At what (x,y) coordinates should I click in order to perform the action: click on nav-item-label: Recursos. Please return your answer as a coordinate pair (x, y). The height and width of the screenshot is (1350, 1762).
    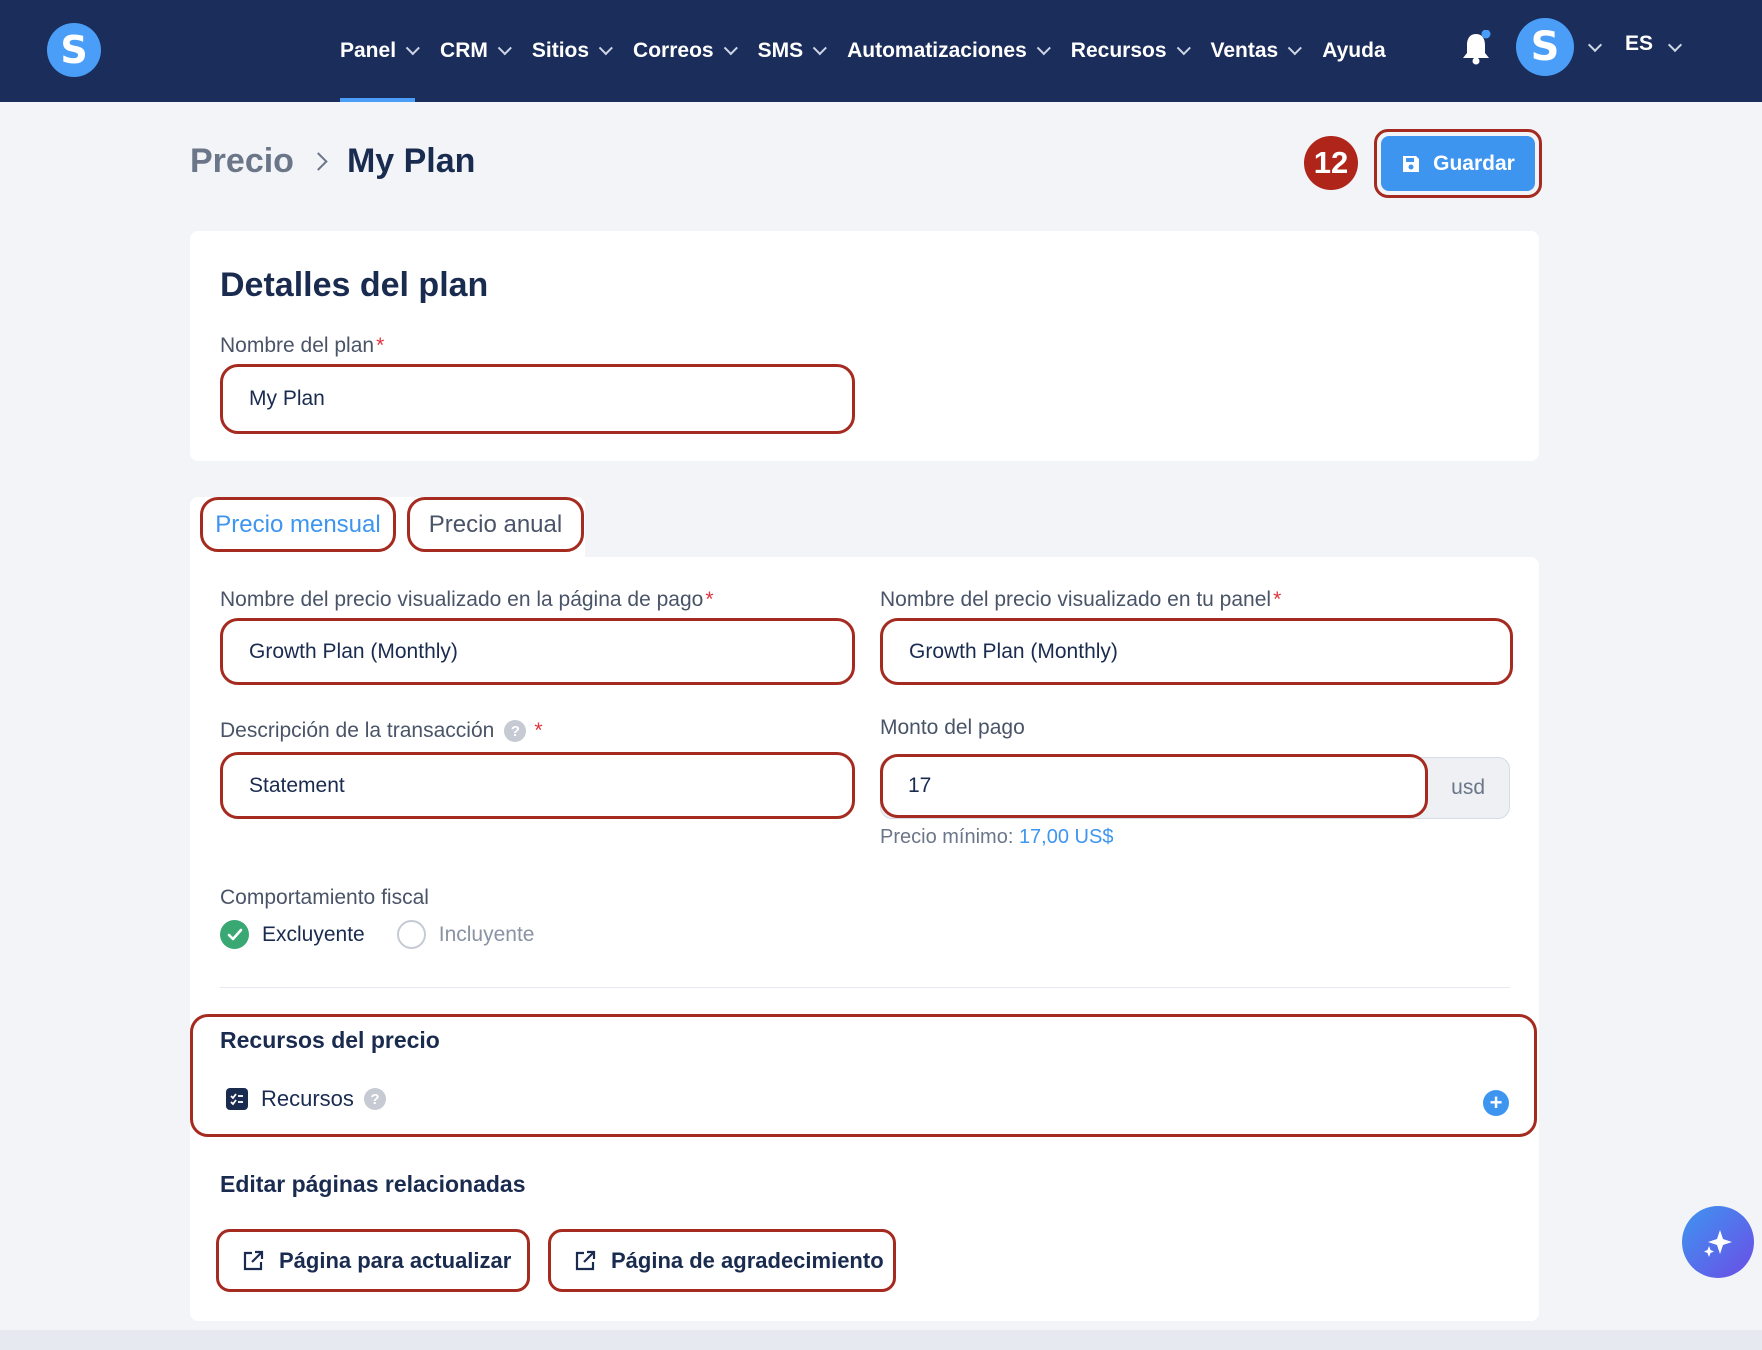
    Looking at the image, I should click on (1118, 50).